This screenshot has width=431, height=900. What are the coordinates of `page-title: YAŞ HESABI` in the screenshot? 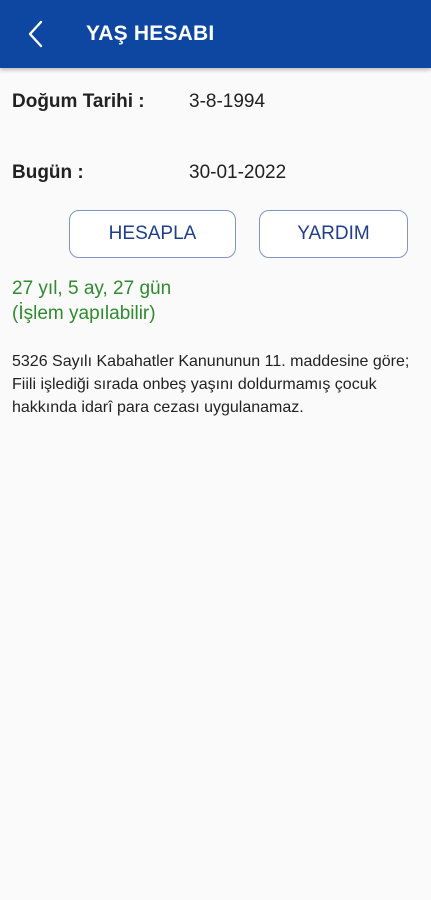 It's located at (150, 33).